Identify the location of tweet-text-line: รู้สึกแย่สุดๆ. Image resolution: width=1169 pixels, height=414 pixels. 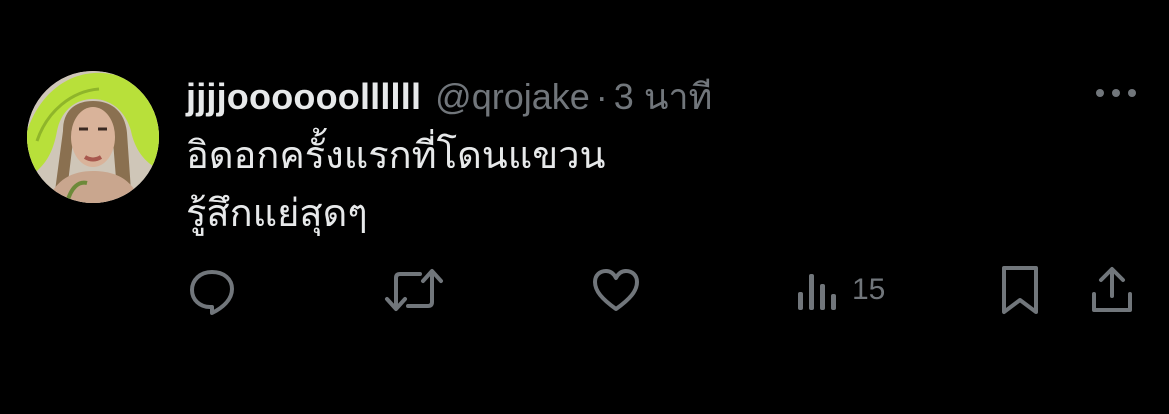
(277, 214).